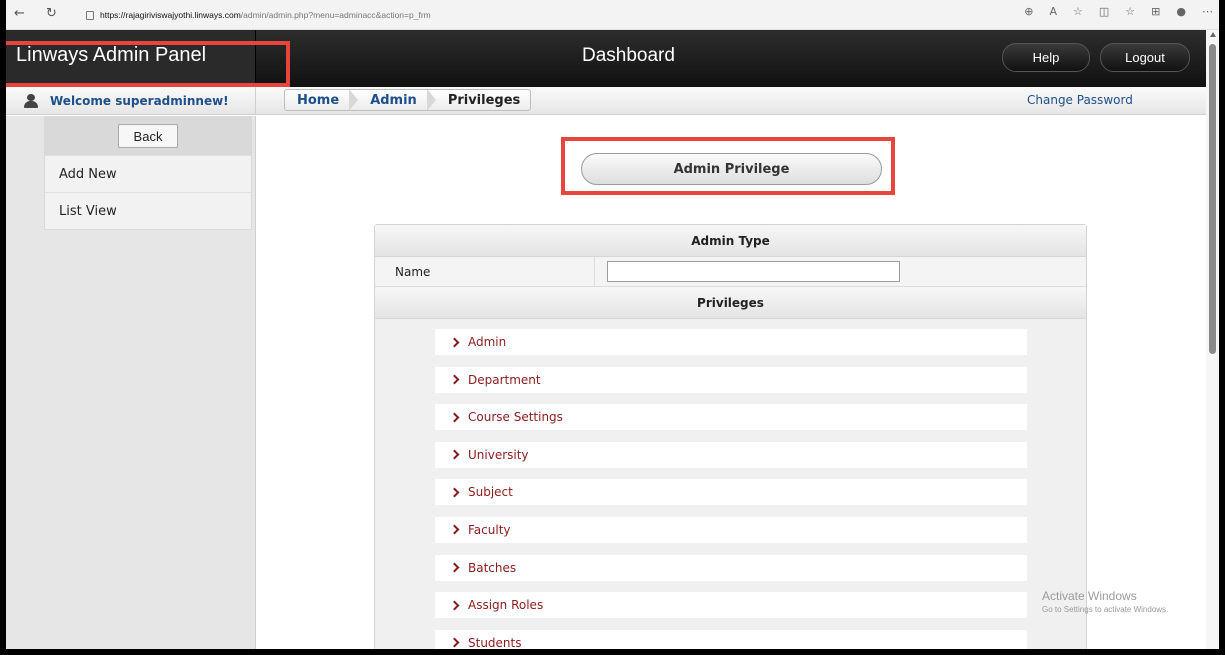 Image resolution: width=1225 pixels, height=655 pixels. I want to click on privilege-label: Assign Roles, so click(506, 605).